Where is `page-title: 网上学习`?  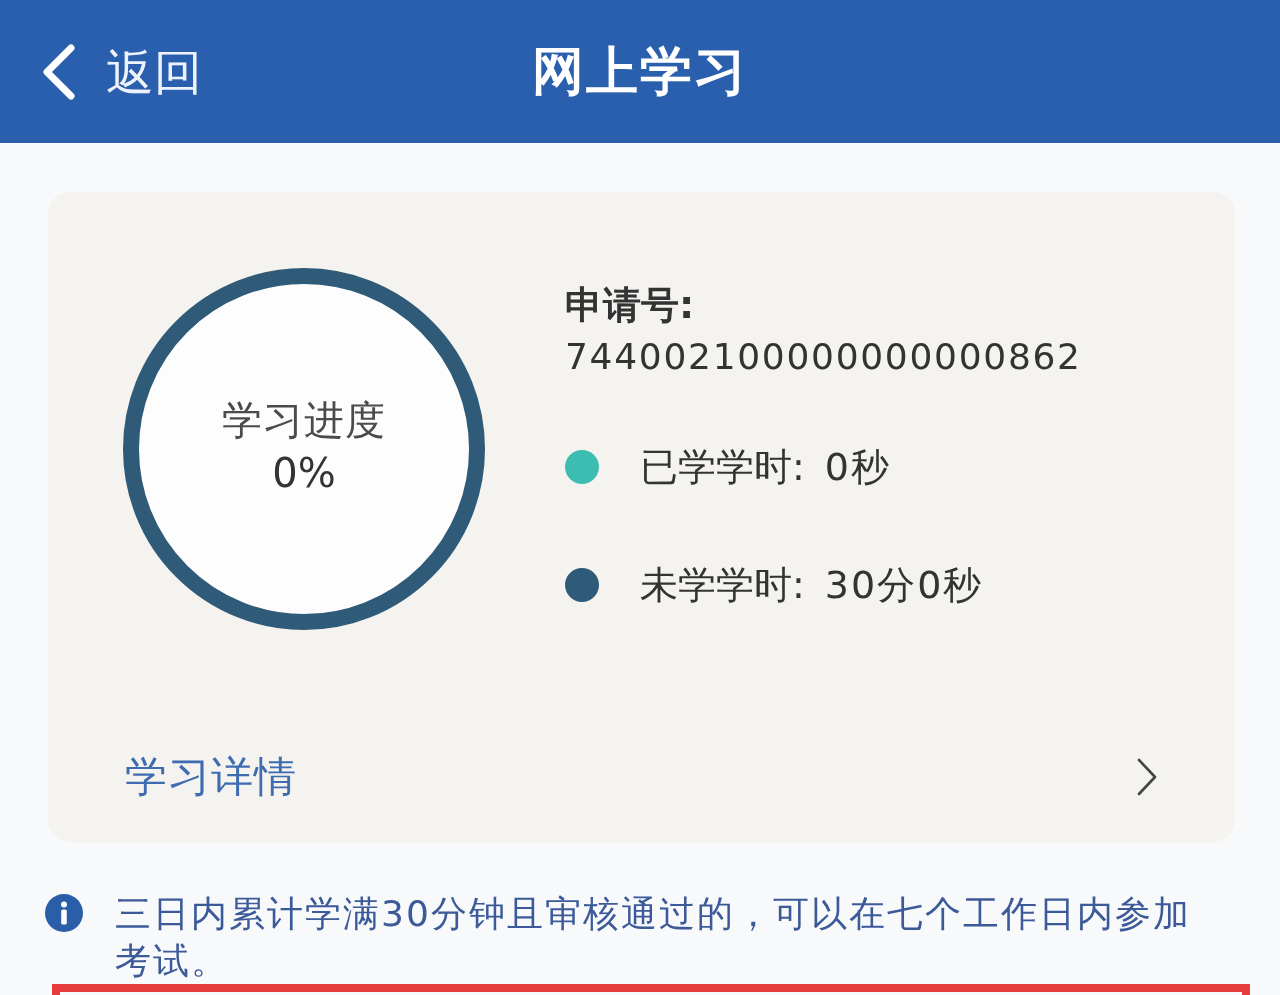
page-title: 网上学习 is located at coordinates (640, 71).